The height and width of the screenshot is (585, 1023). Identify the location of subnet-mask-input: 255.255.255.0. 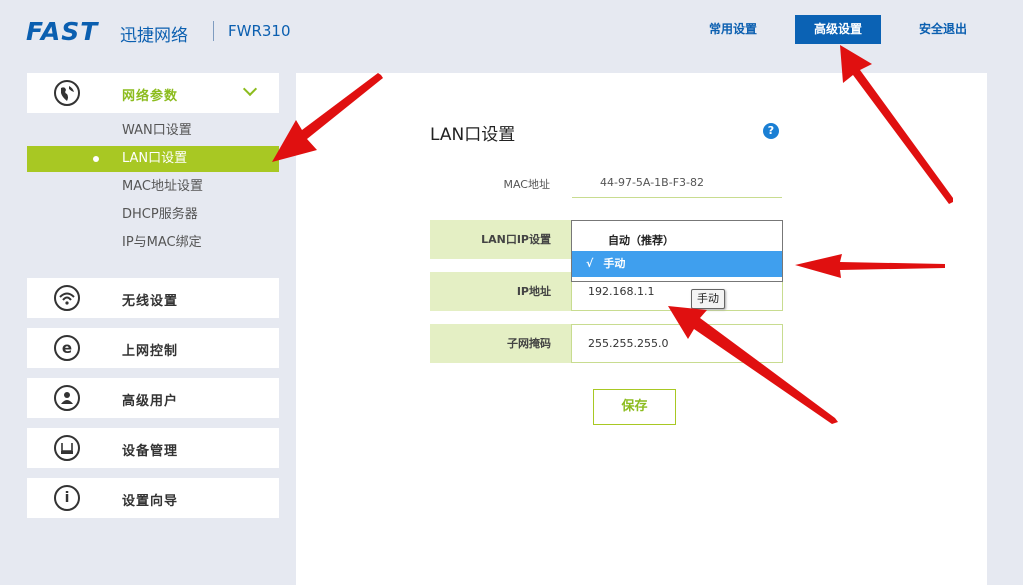
(677, 343).